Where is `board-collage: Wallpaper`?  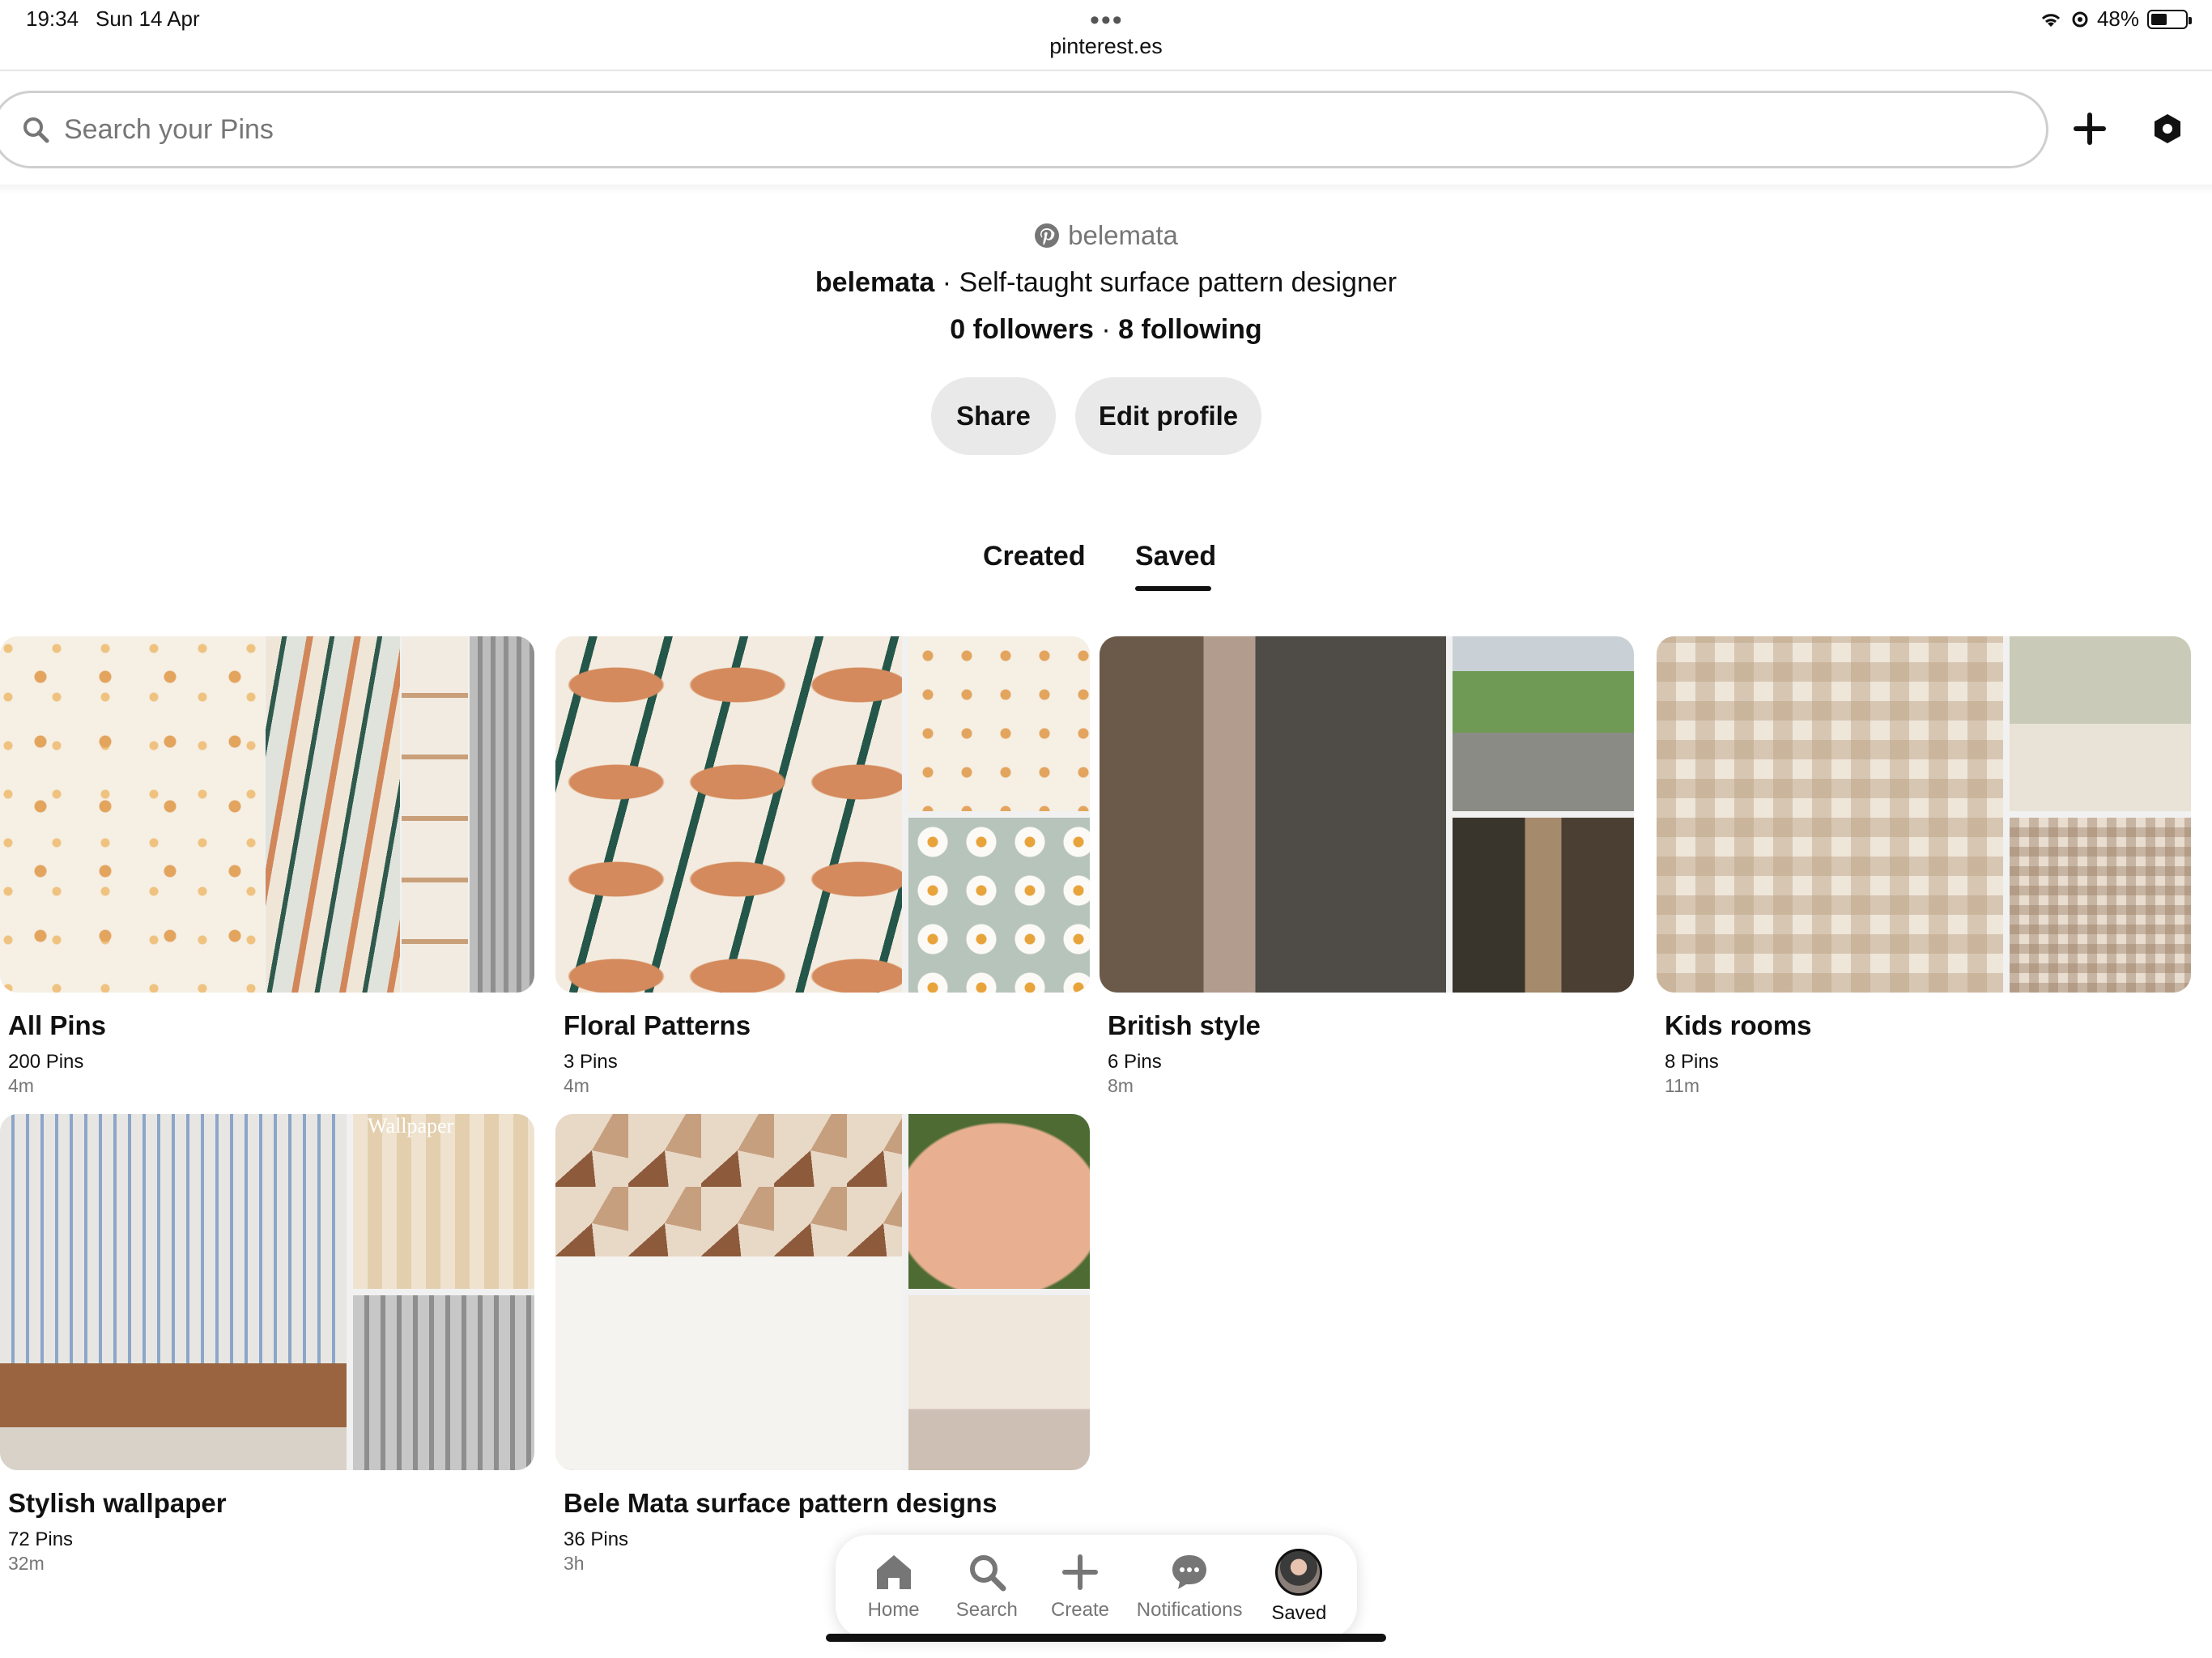
board-collage: Wallpaper is located at coordinates (267, 1292).